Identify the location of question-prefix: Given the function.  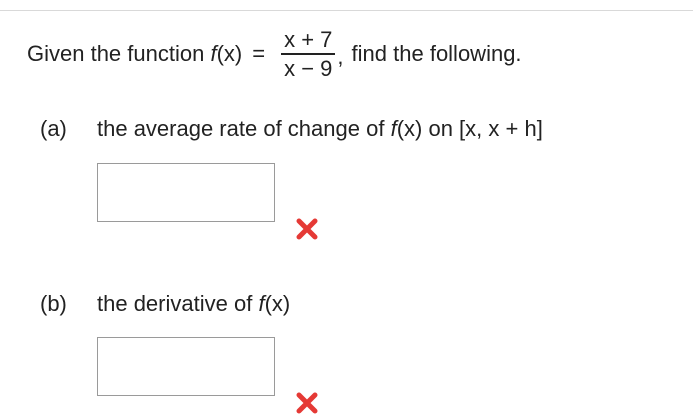
(116, 53).